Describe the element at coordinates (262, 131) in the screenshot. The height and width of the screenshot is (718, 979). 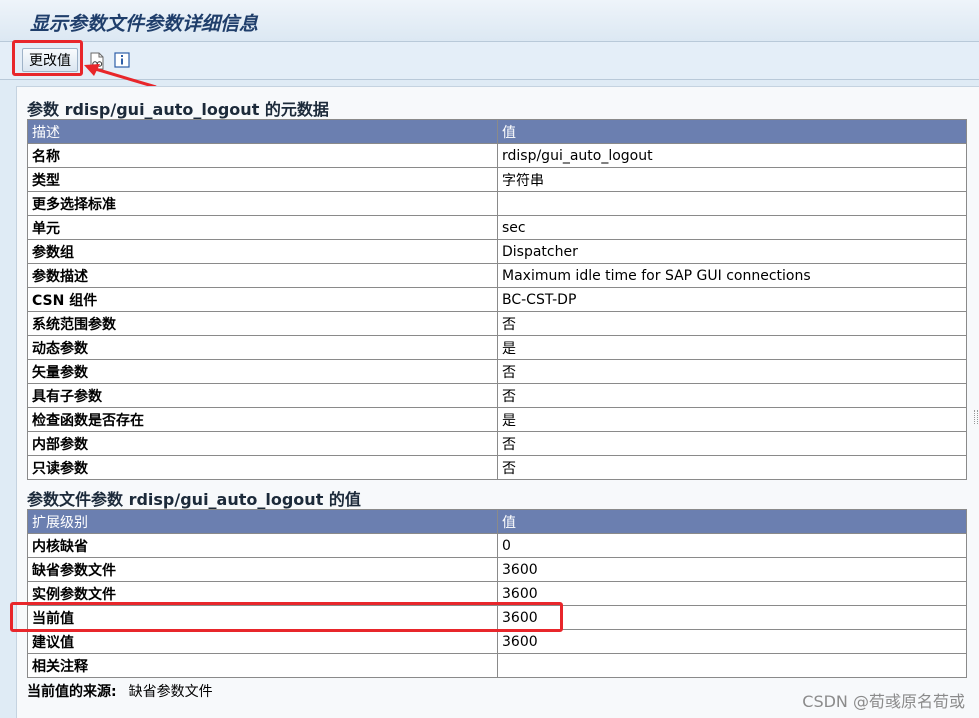
I see `column-header: 描述` at that location.